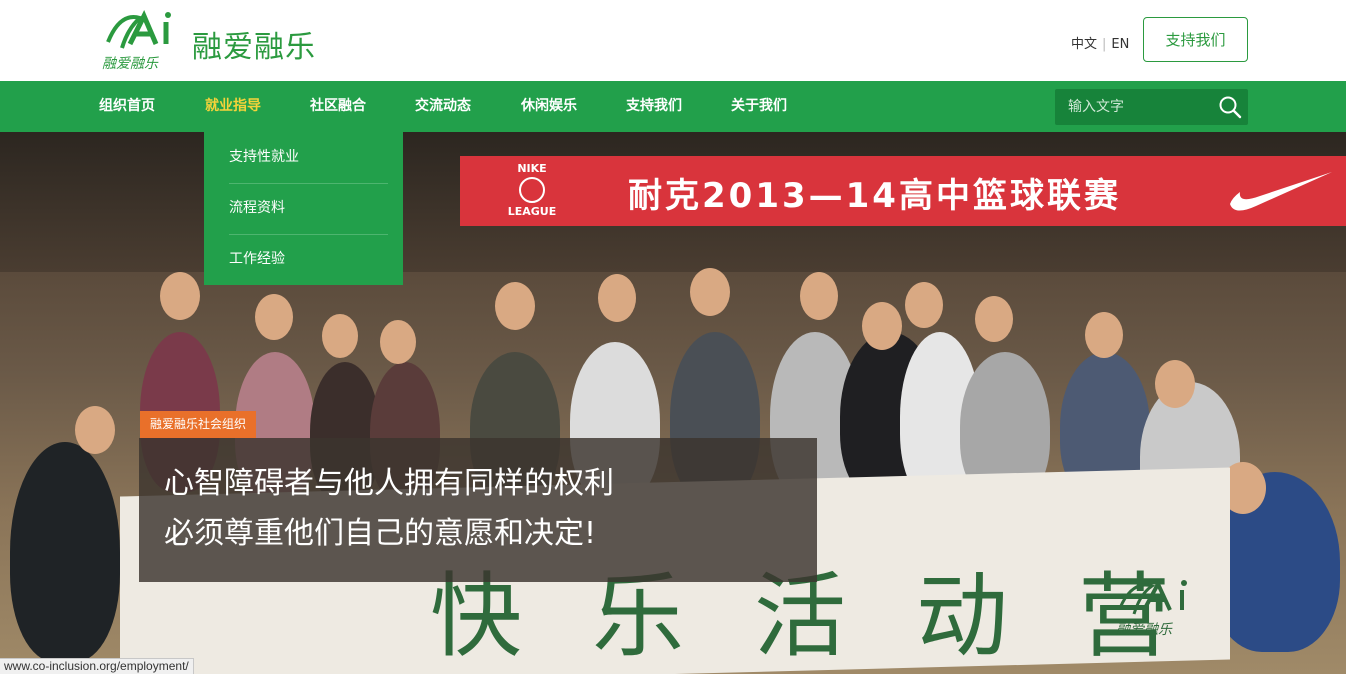 This screenshot has width=1346, height=674. Describe the element at coordinates (389, 483) in the screenshot. I see `caption-line-1: 心智障碍者与他人拥有同样的权利` at that location.